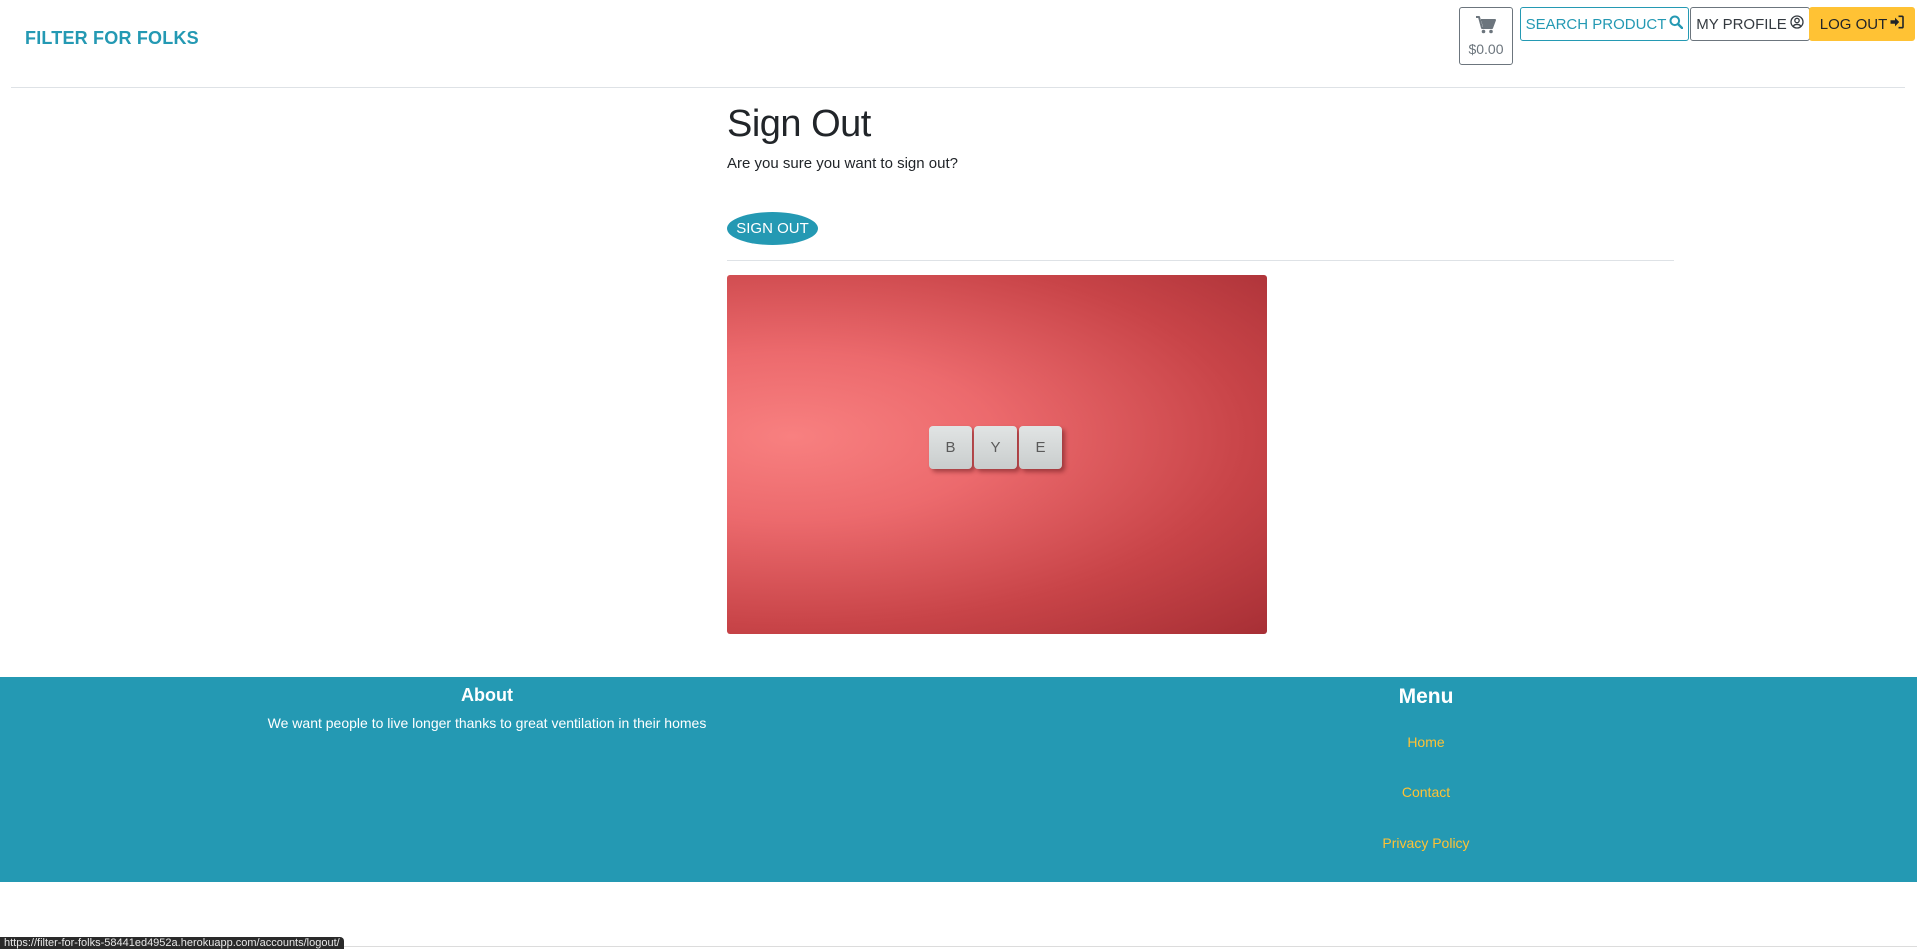 Image resolution: width=1917 pixels, height=949 pixels. I want to click on cart-icon, so click(1486, 27).